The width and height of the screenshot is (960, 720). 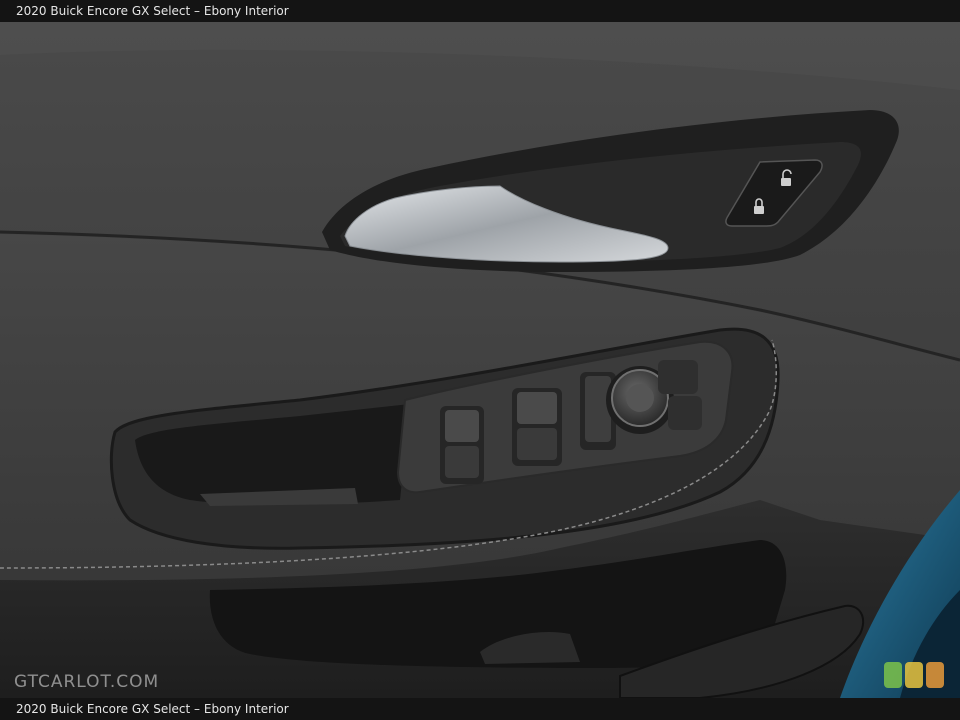 What do you see at coordinates (87, 682) in the screenshot?
I see `watermark-text: GTCARLOT.COM` at bounding box center [87, 682].